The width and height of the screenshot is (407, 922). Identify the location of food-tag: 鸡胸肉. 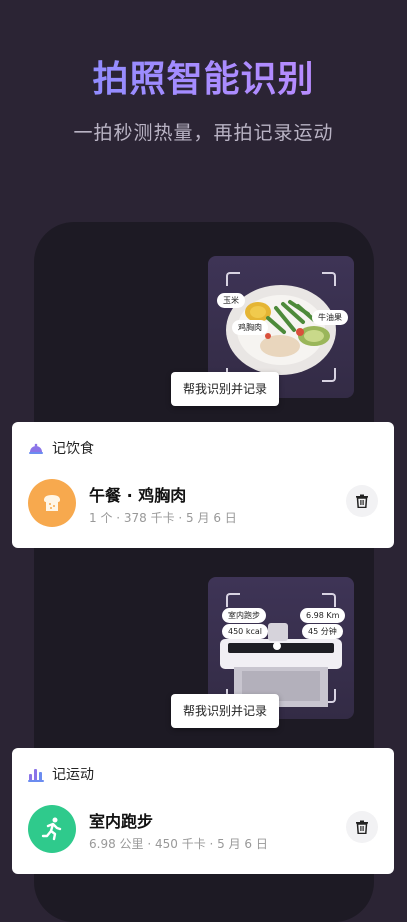
(250, 327).